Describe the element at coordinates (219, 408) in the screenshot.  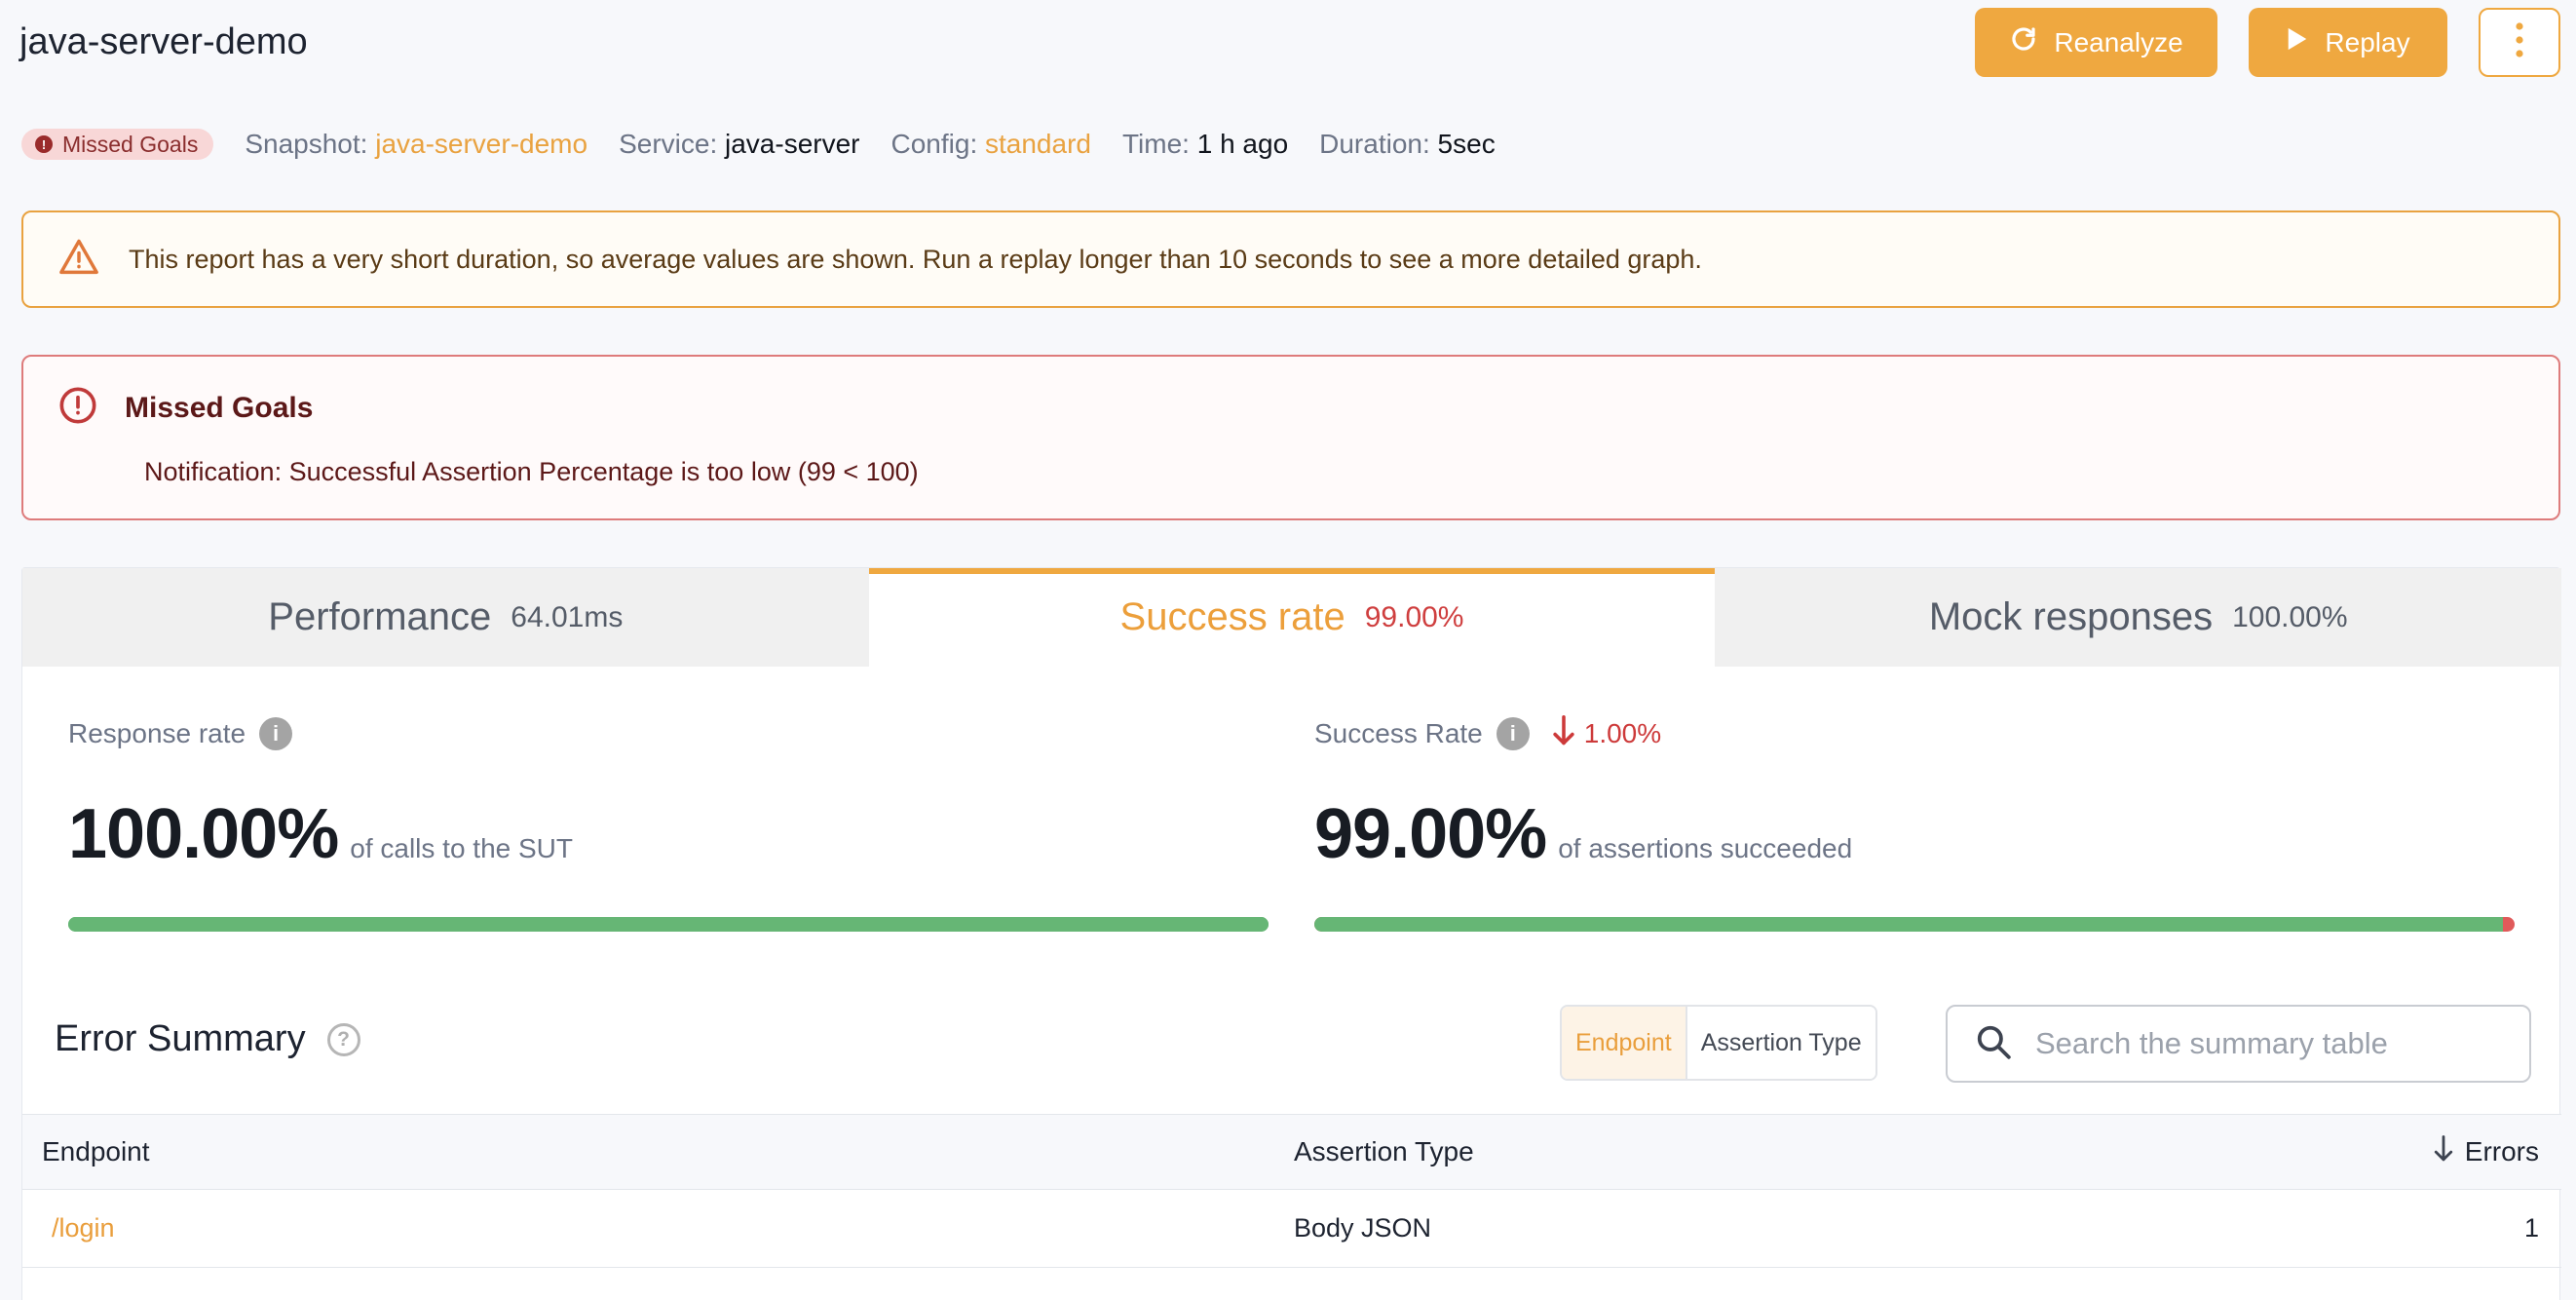
I see `missed-goals-title: Missed Goals` at that location.